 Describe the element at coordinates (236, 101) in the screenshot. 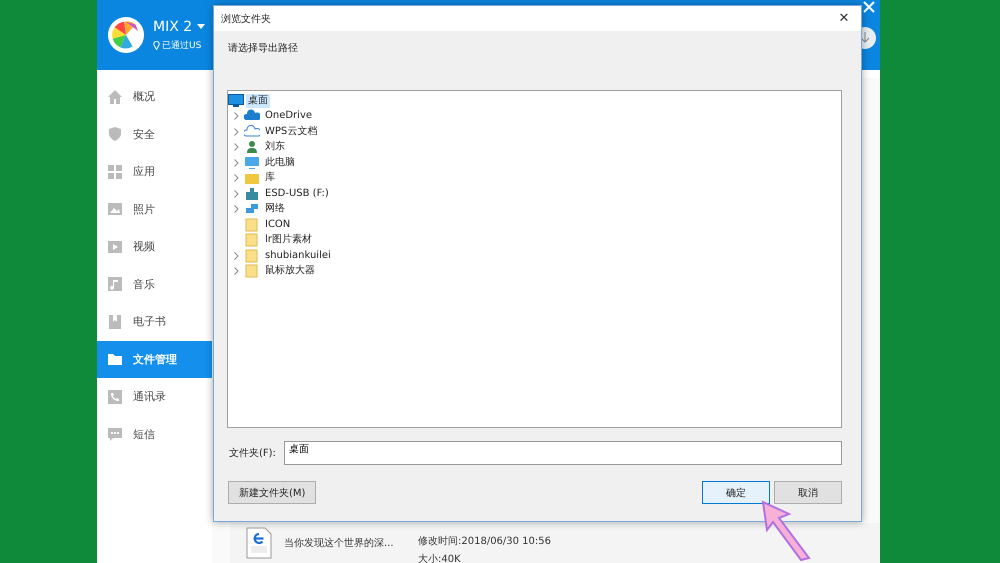

I see `desktop-icon` at that location.